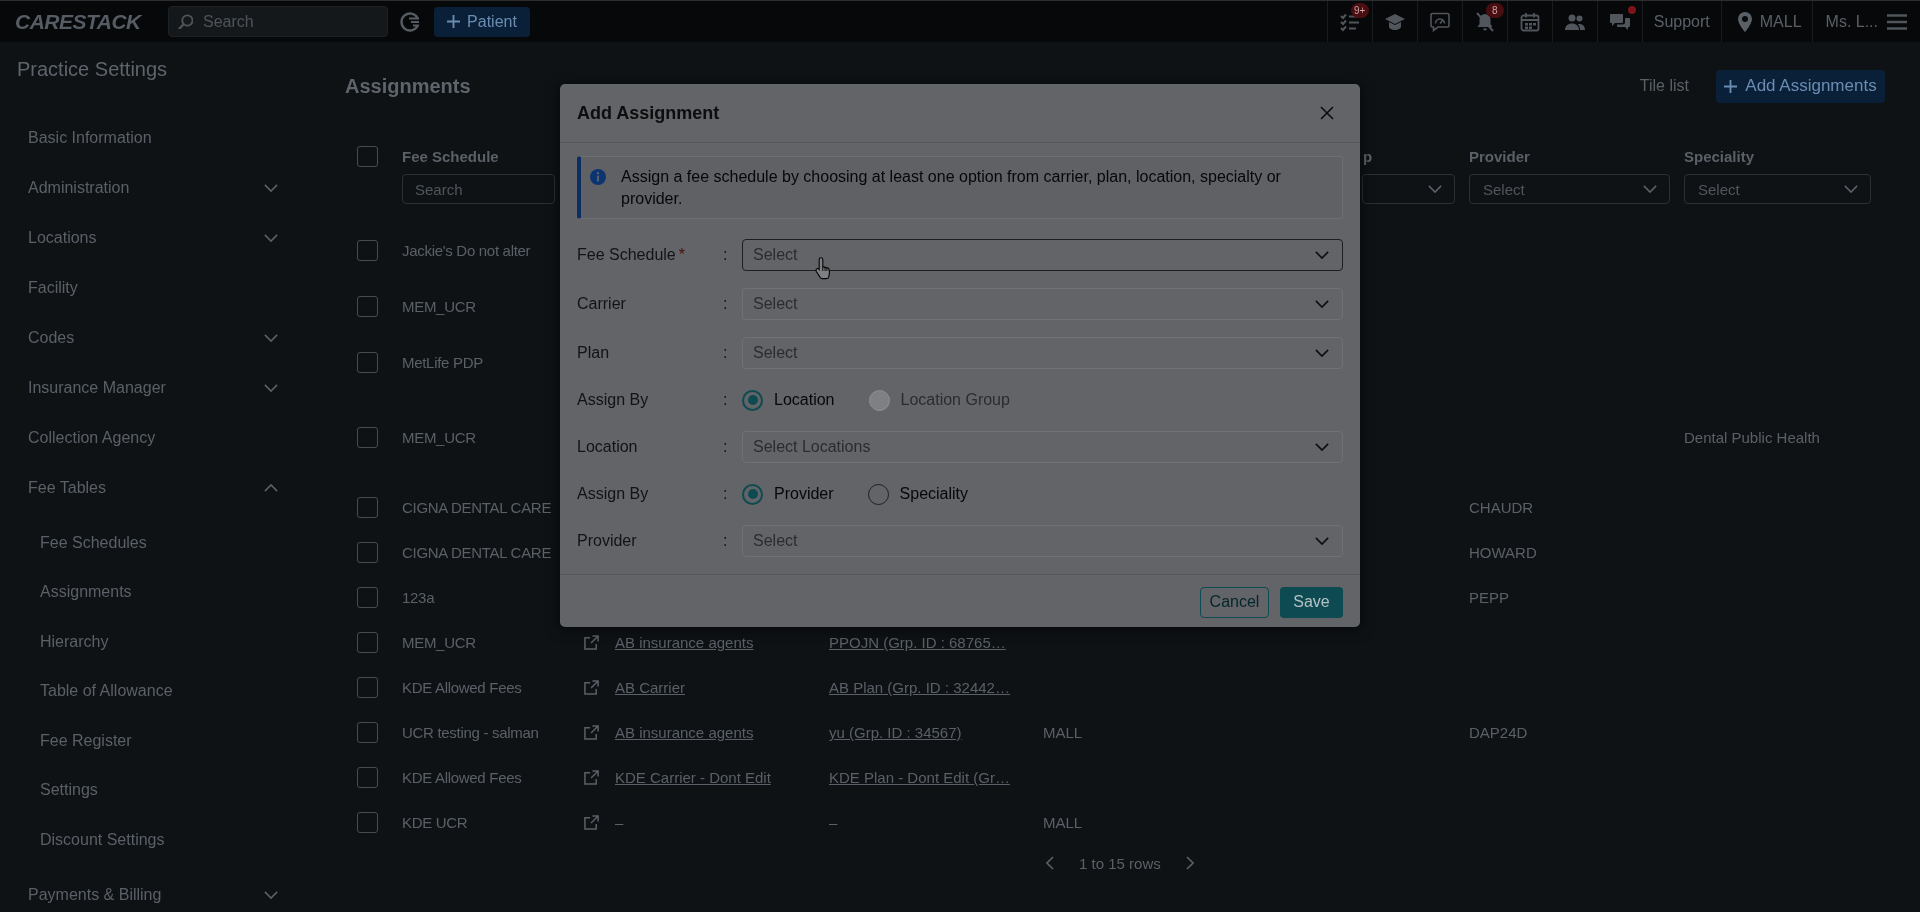  I want to click on logo: CARESTACK, so click(79, 21).